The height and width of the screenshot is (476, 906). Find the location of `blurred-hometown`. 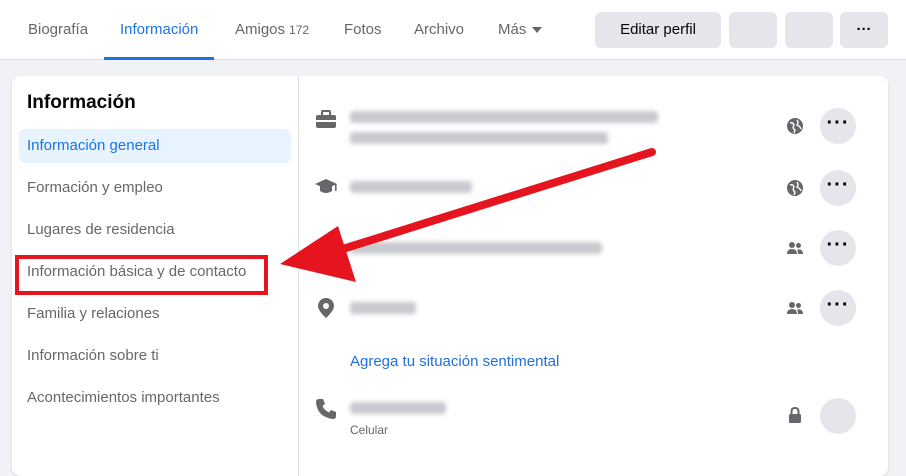

blurred-hometown is located at coordinates (383, 308).